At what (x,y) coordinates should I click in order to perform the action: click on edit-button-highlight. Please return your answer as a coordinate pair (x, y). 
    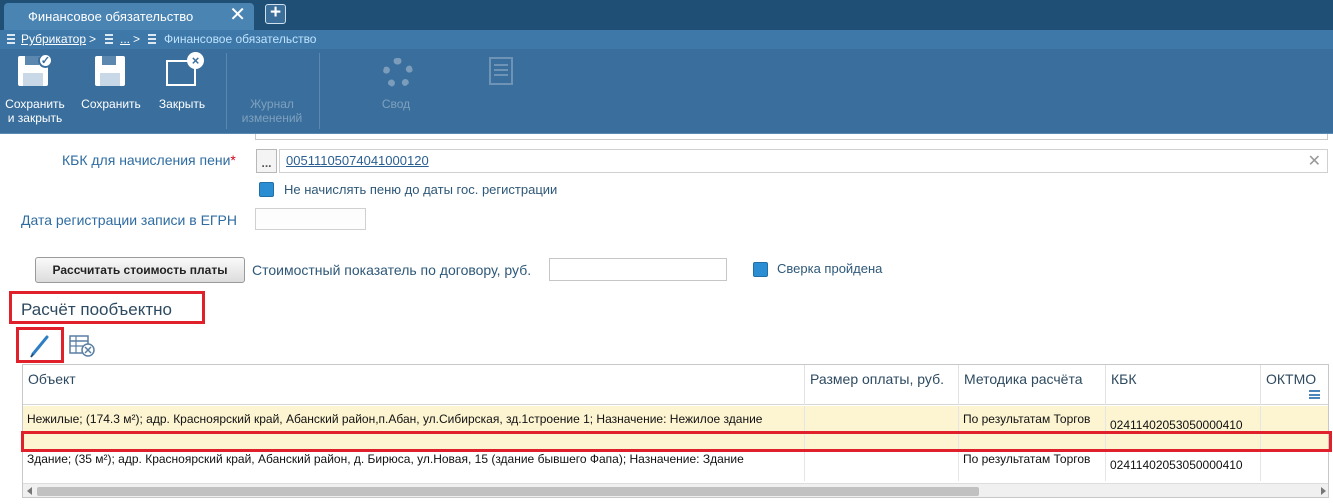
    Looking at the image, I should click on (40, 345).